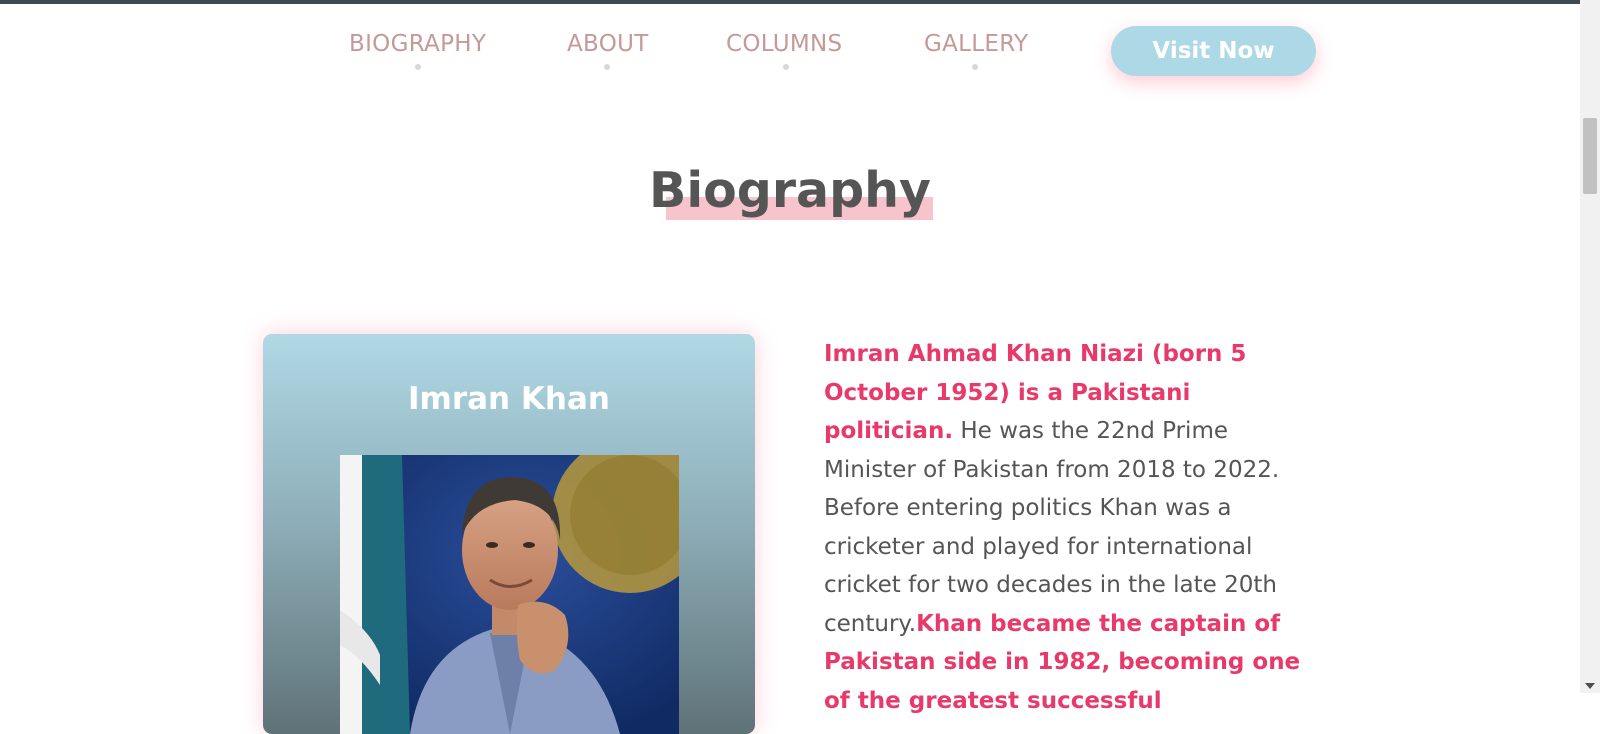 The image size is (1600, 734). I want to click on scroll-down-arrow-icon, so click(1590, 686).